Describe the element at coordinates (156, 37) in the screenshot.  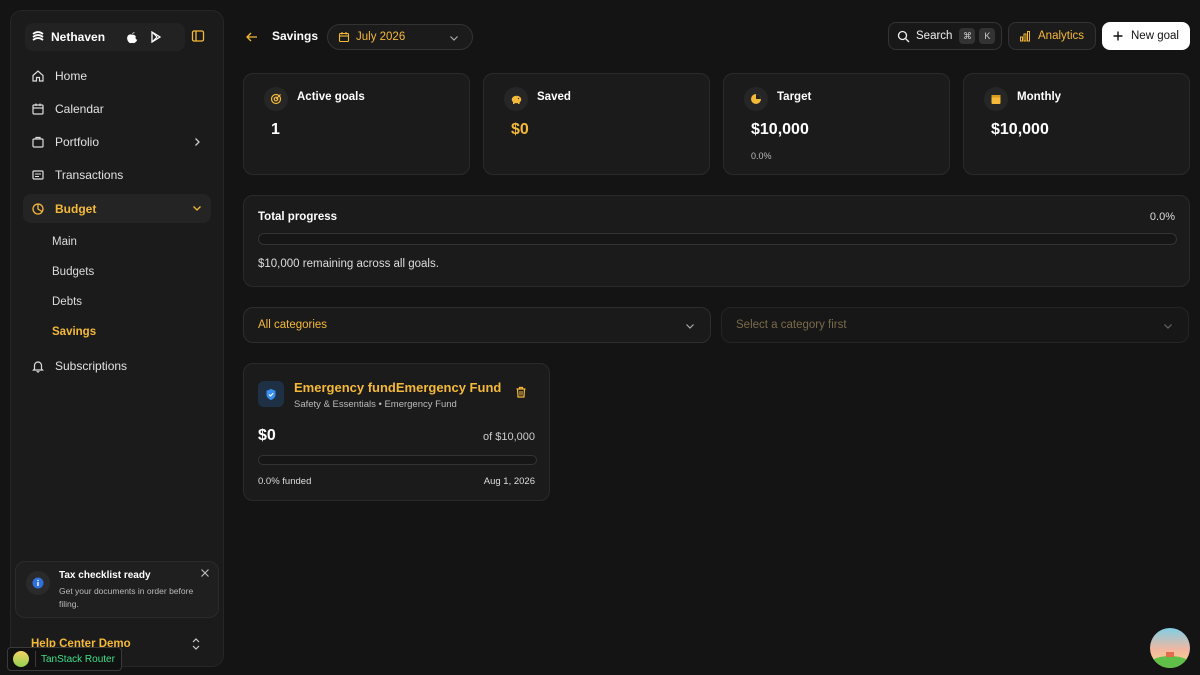
I see `play-store-icon` at that location.